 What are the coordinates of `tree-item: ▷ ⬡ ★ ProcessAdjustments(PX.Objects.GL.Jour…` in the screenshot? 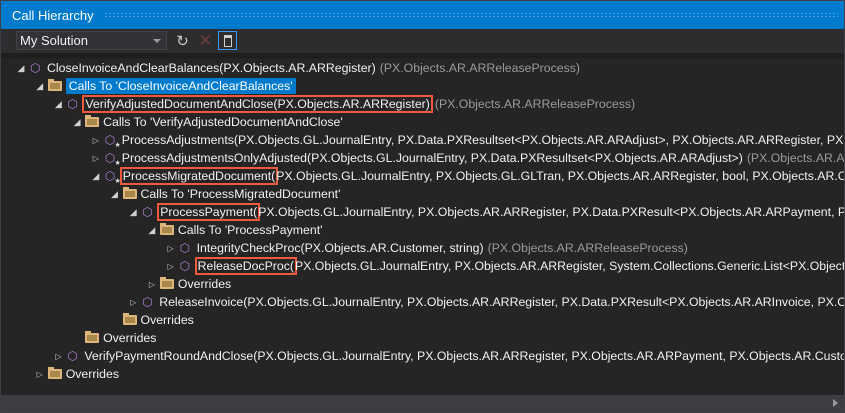 It's located at (466, 140).